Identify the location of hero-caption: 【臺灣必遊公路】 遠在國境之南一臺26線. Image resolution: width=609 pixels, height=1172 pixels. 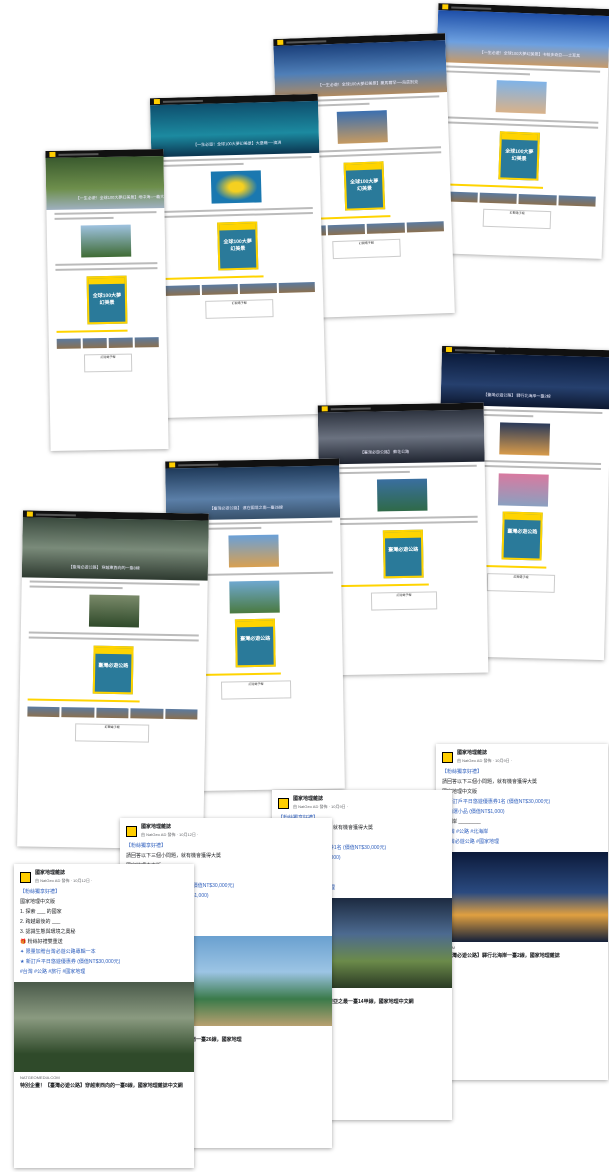
(246, 507).